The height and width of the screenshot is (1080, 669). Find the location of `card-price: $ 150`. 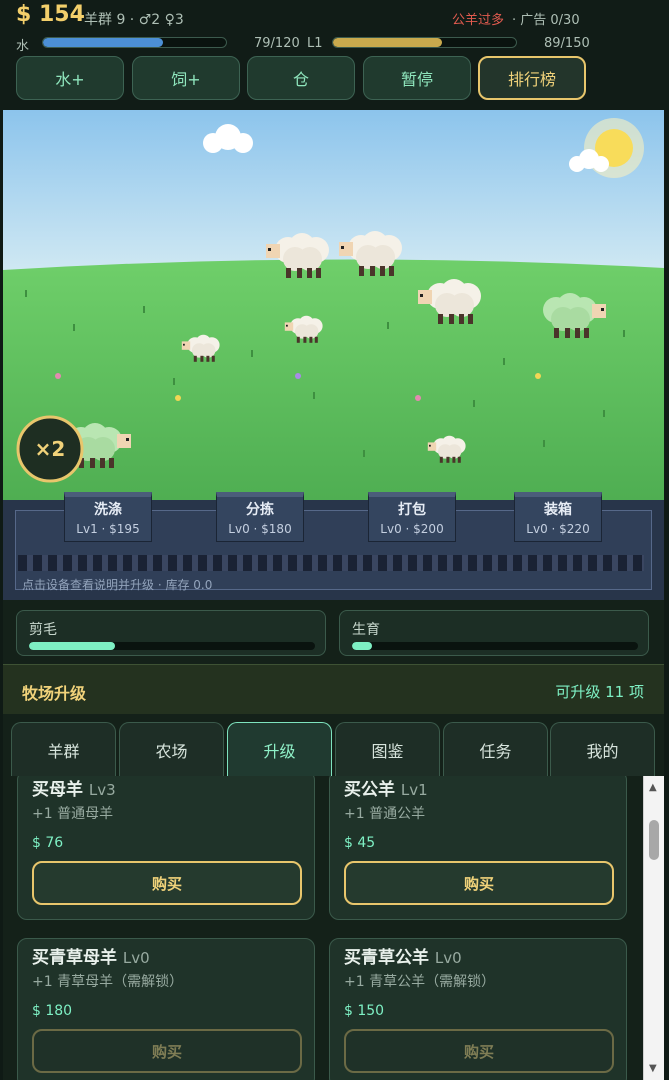

card-price: $ 150 is located at coordinates (364, 1011).